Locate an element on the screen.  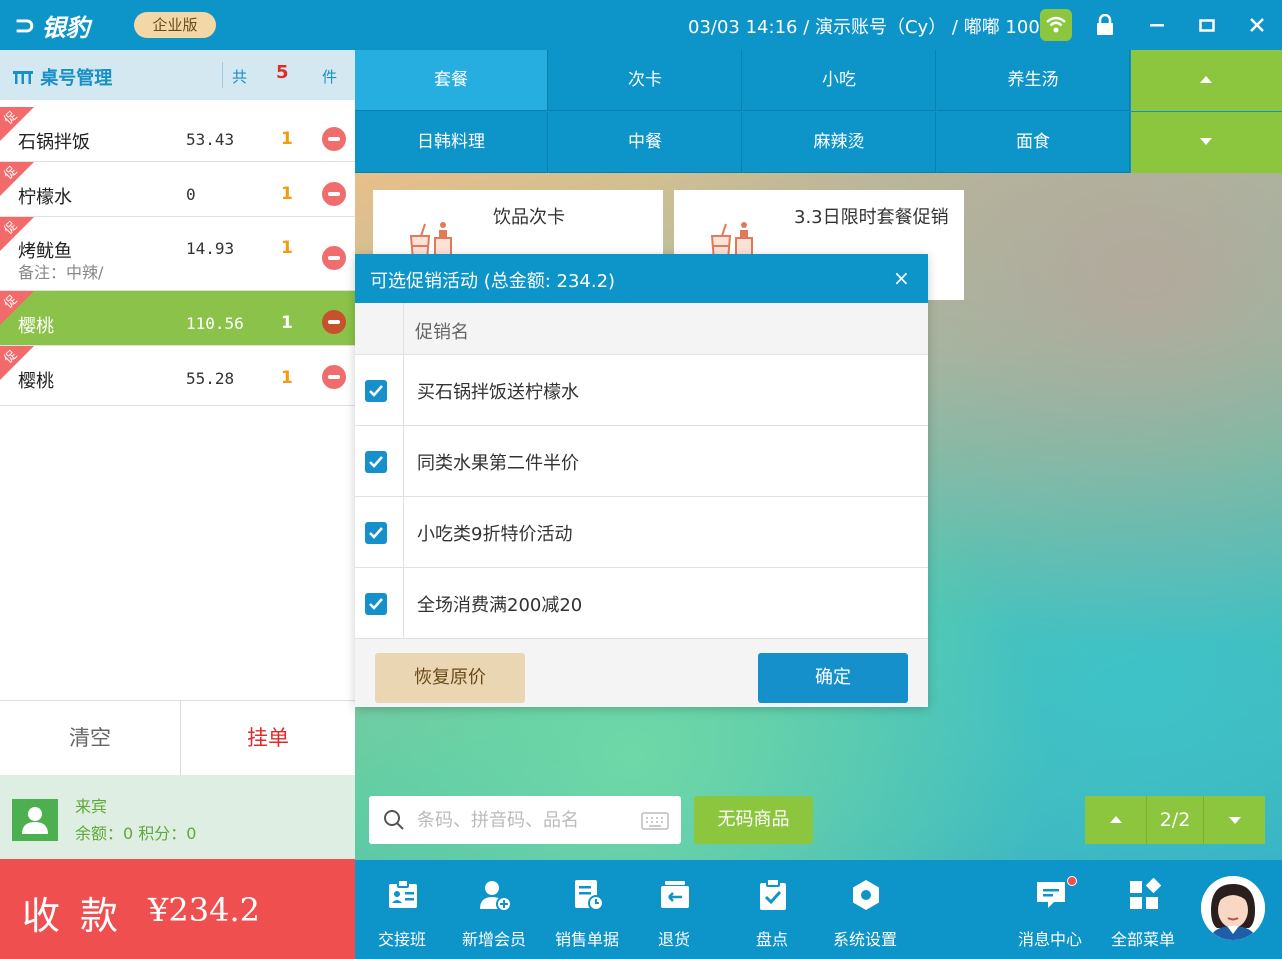
order-item: 促 烤鱿鱼 备注：中辣/ 14.93 1 is located at coordinates (177, 254).